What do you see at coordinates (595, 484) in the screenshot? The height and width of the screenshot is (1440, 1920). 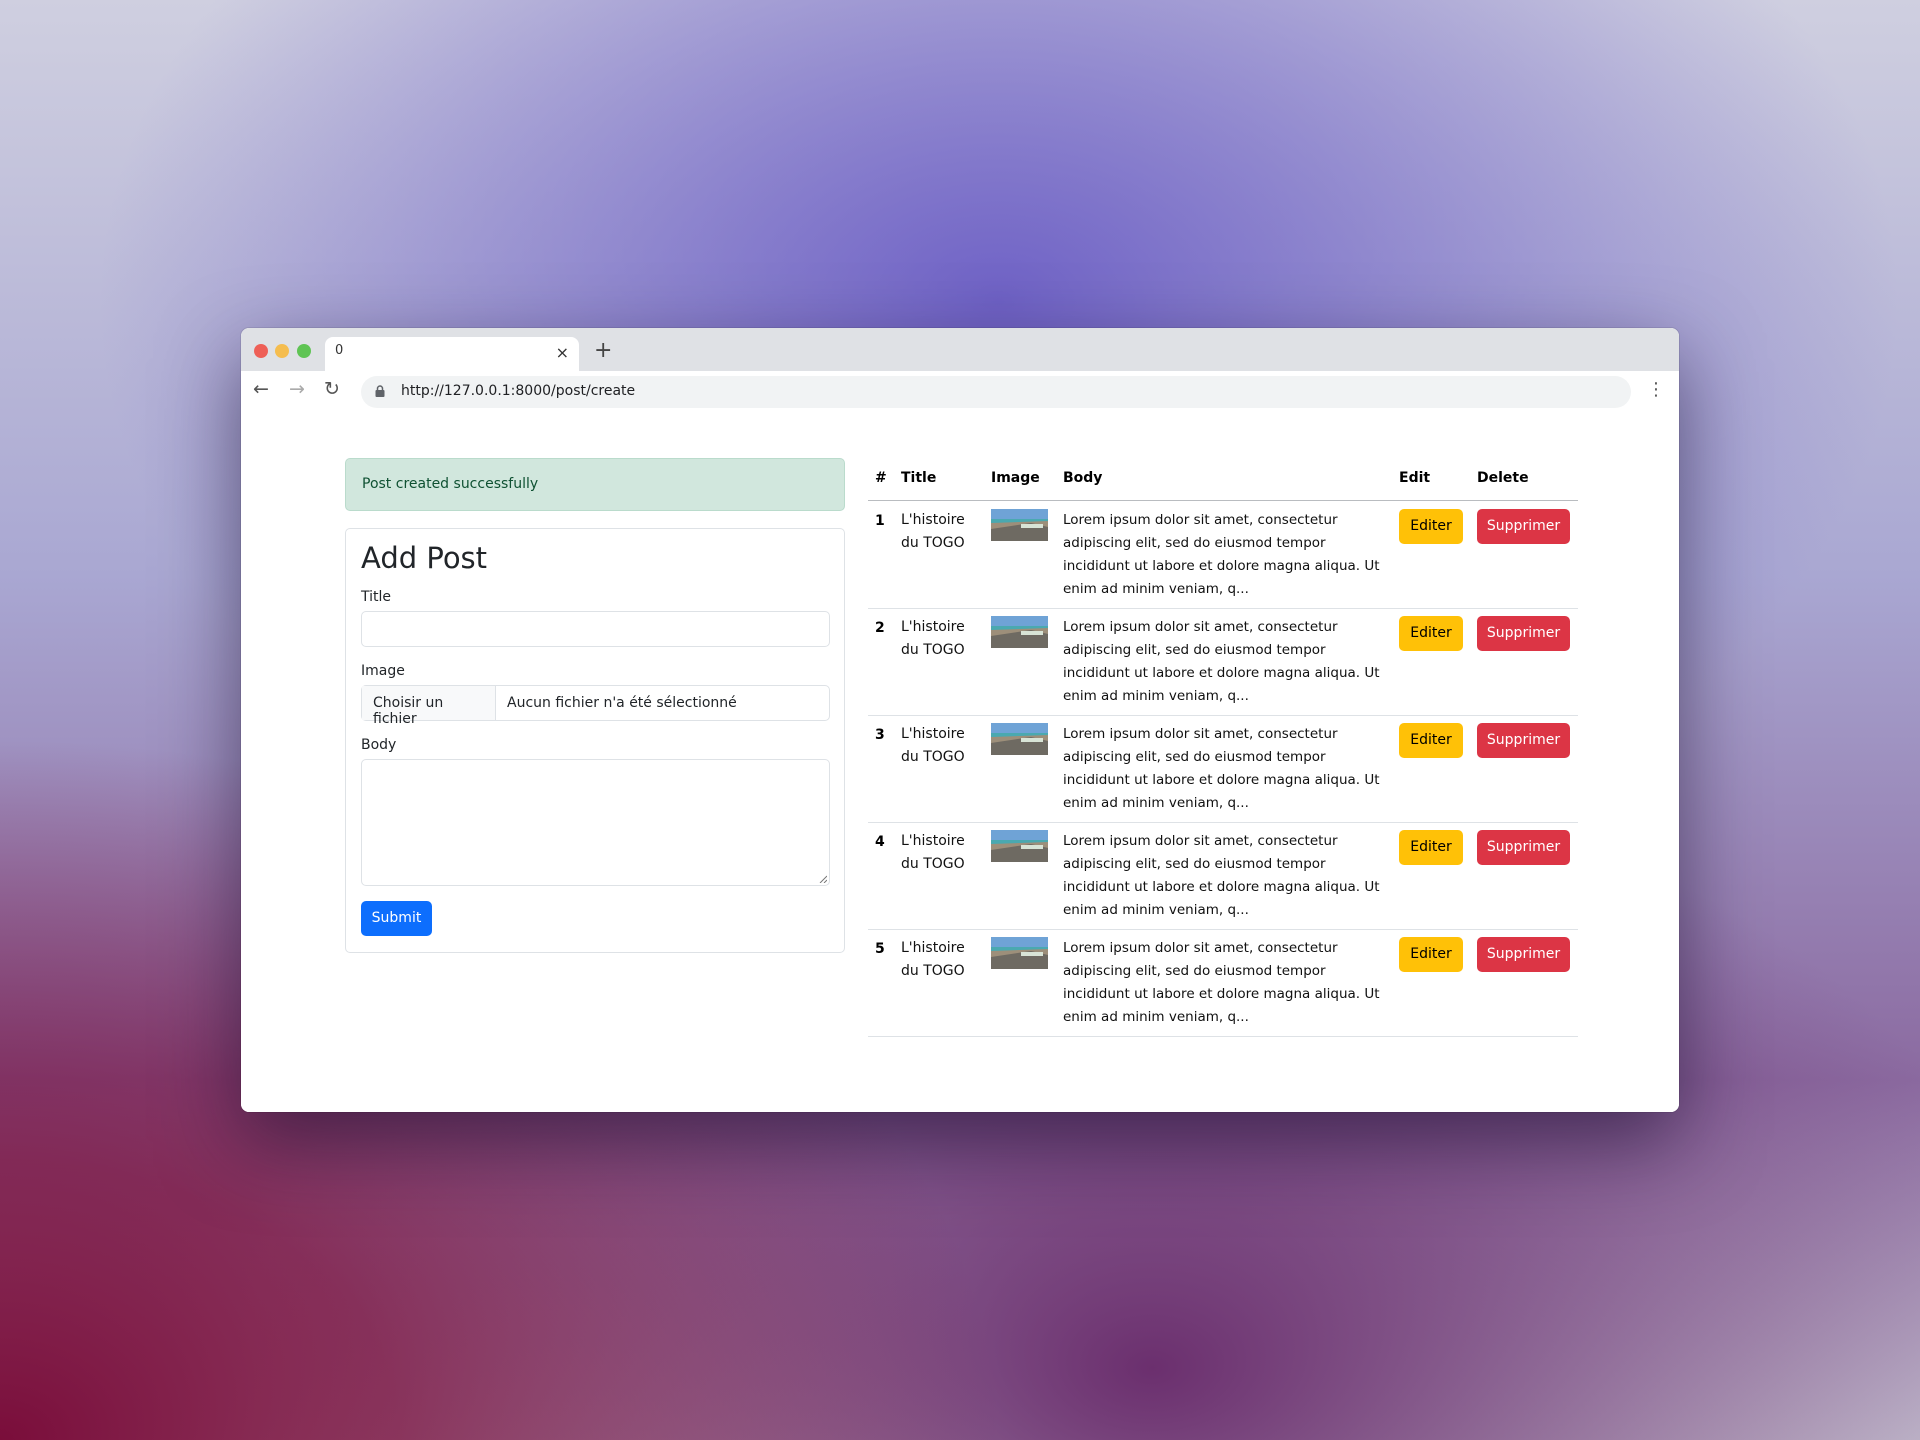 I see `success-alert: Post created successfully` at bounding box center [595, 484].